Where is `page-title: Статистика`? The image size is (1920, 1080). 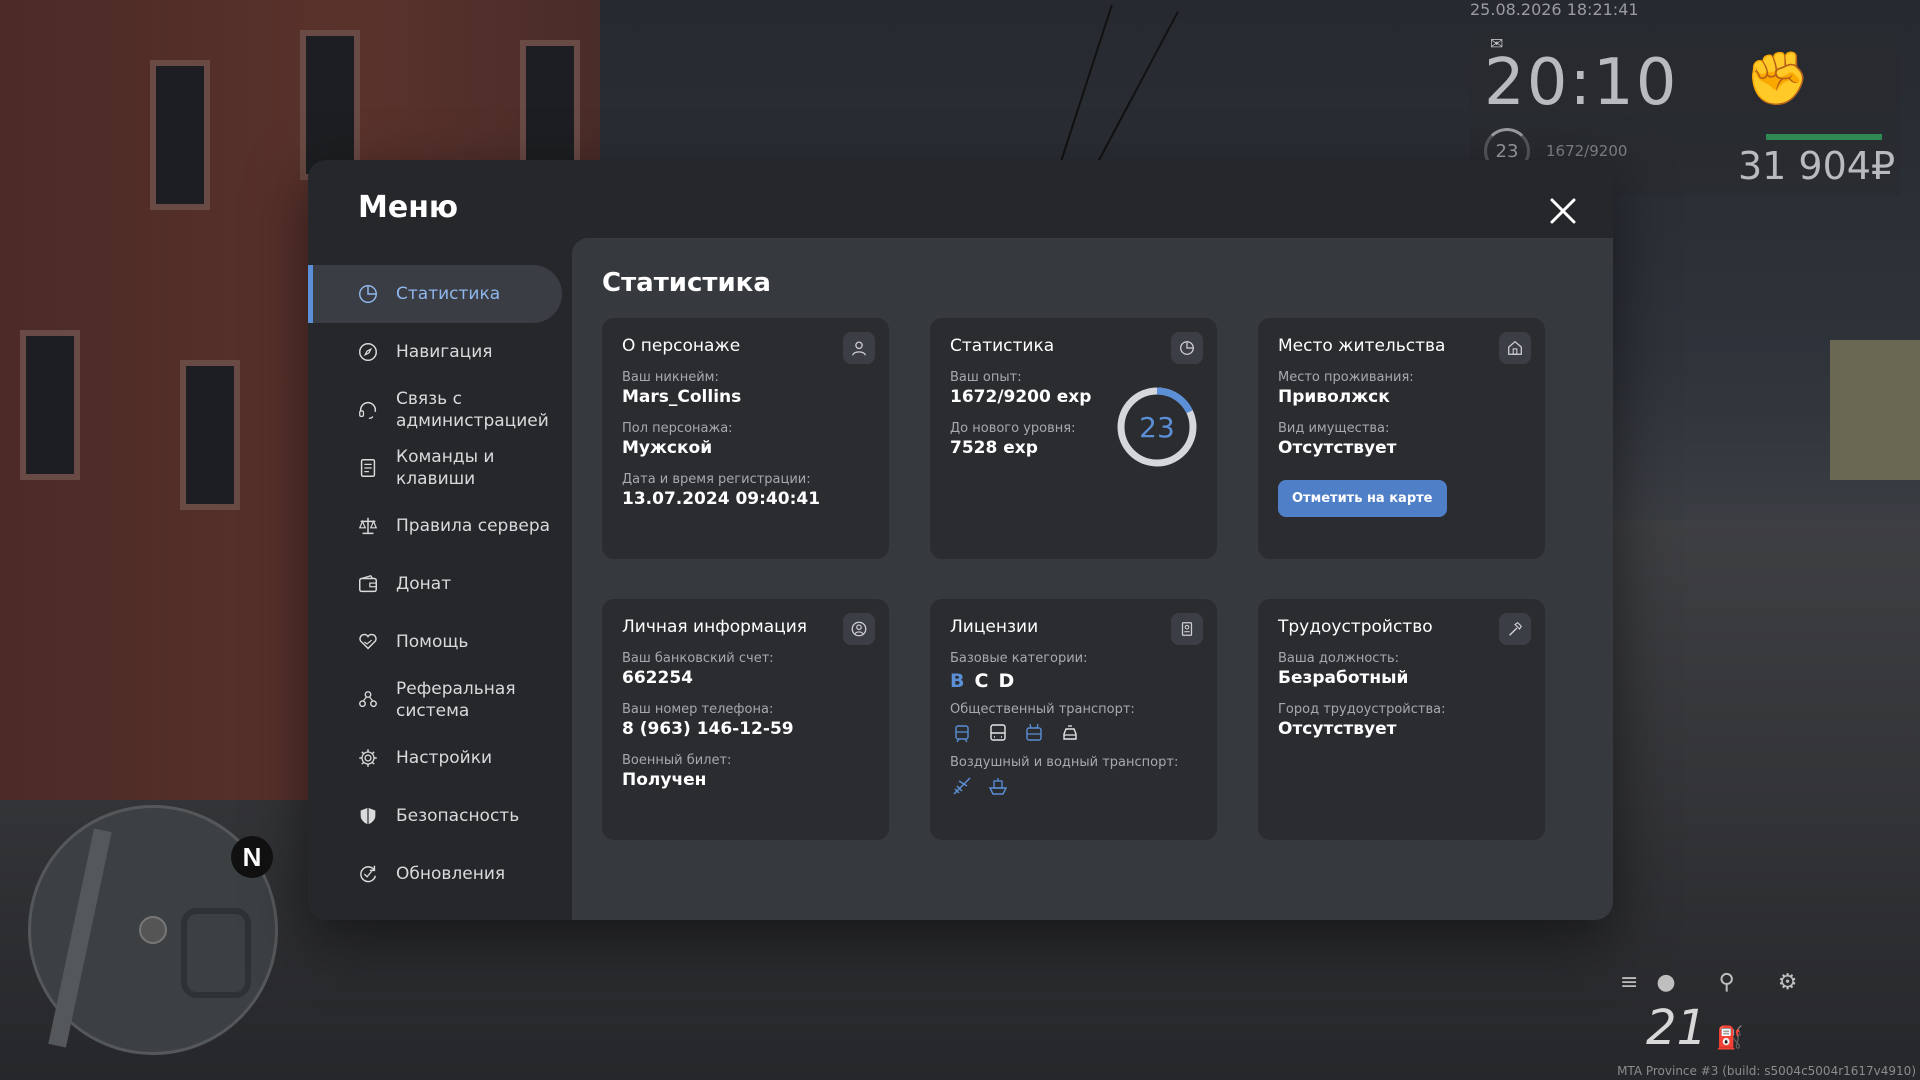 page-title: Статистика is located at coordinates (686, 283).